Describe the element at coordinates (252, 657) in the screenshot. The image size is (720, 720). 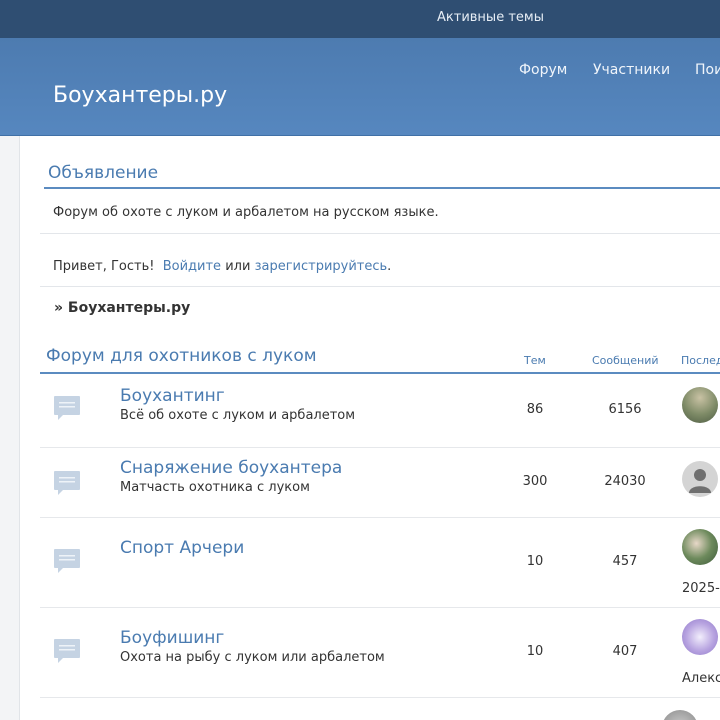
I see `forum-description: Охота на рыбу с луком или арбалетом` at that location.